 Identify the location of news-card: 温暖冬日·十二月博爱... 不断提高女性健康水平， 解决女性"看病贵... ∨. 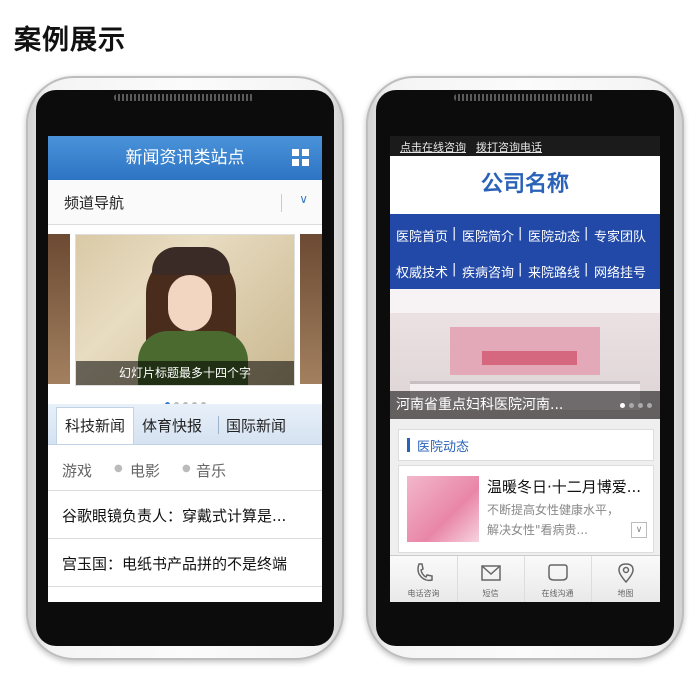
(526, 509).